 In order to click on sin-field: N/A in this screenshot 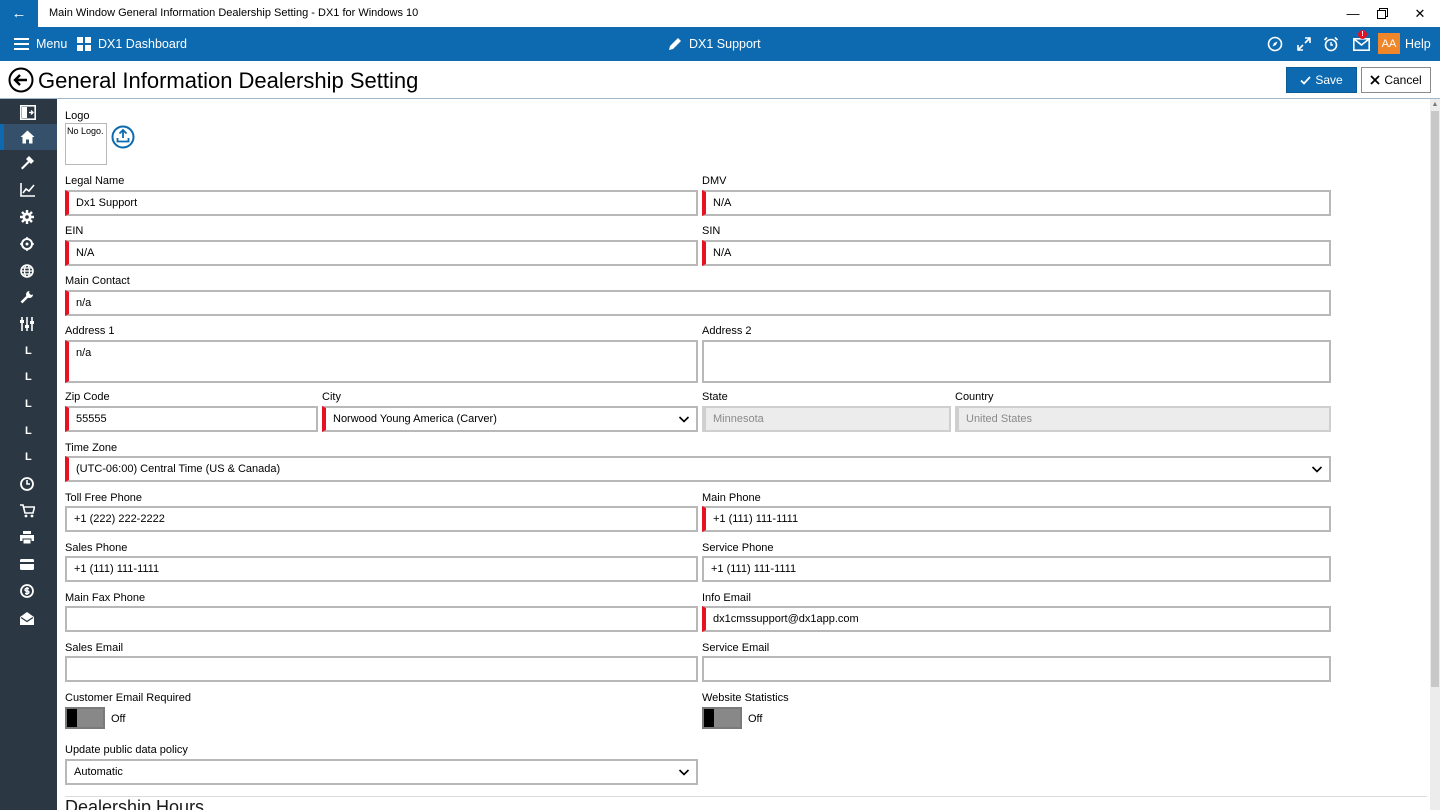, I will do `click(1016, 253)`.